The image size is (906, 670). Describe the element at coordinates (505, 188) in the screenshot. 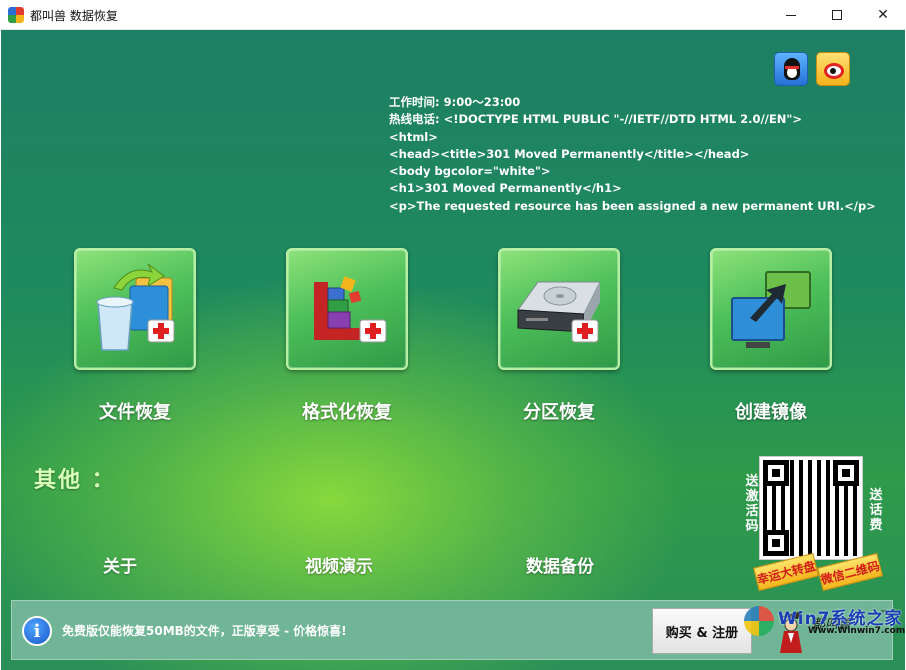

I see `hotline-line: <h1>301 Moved Permanently</h1>` at that location.